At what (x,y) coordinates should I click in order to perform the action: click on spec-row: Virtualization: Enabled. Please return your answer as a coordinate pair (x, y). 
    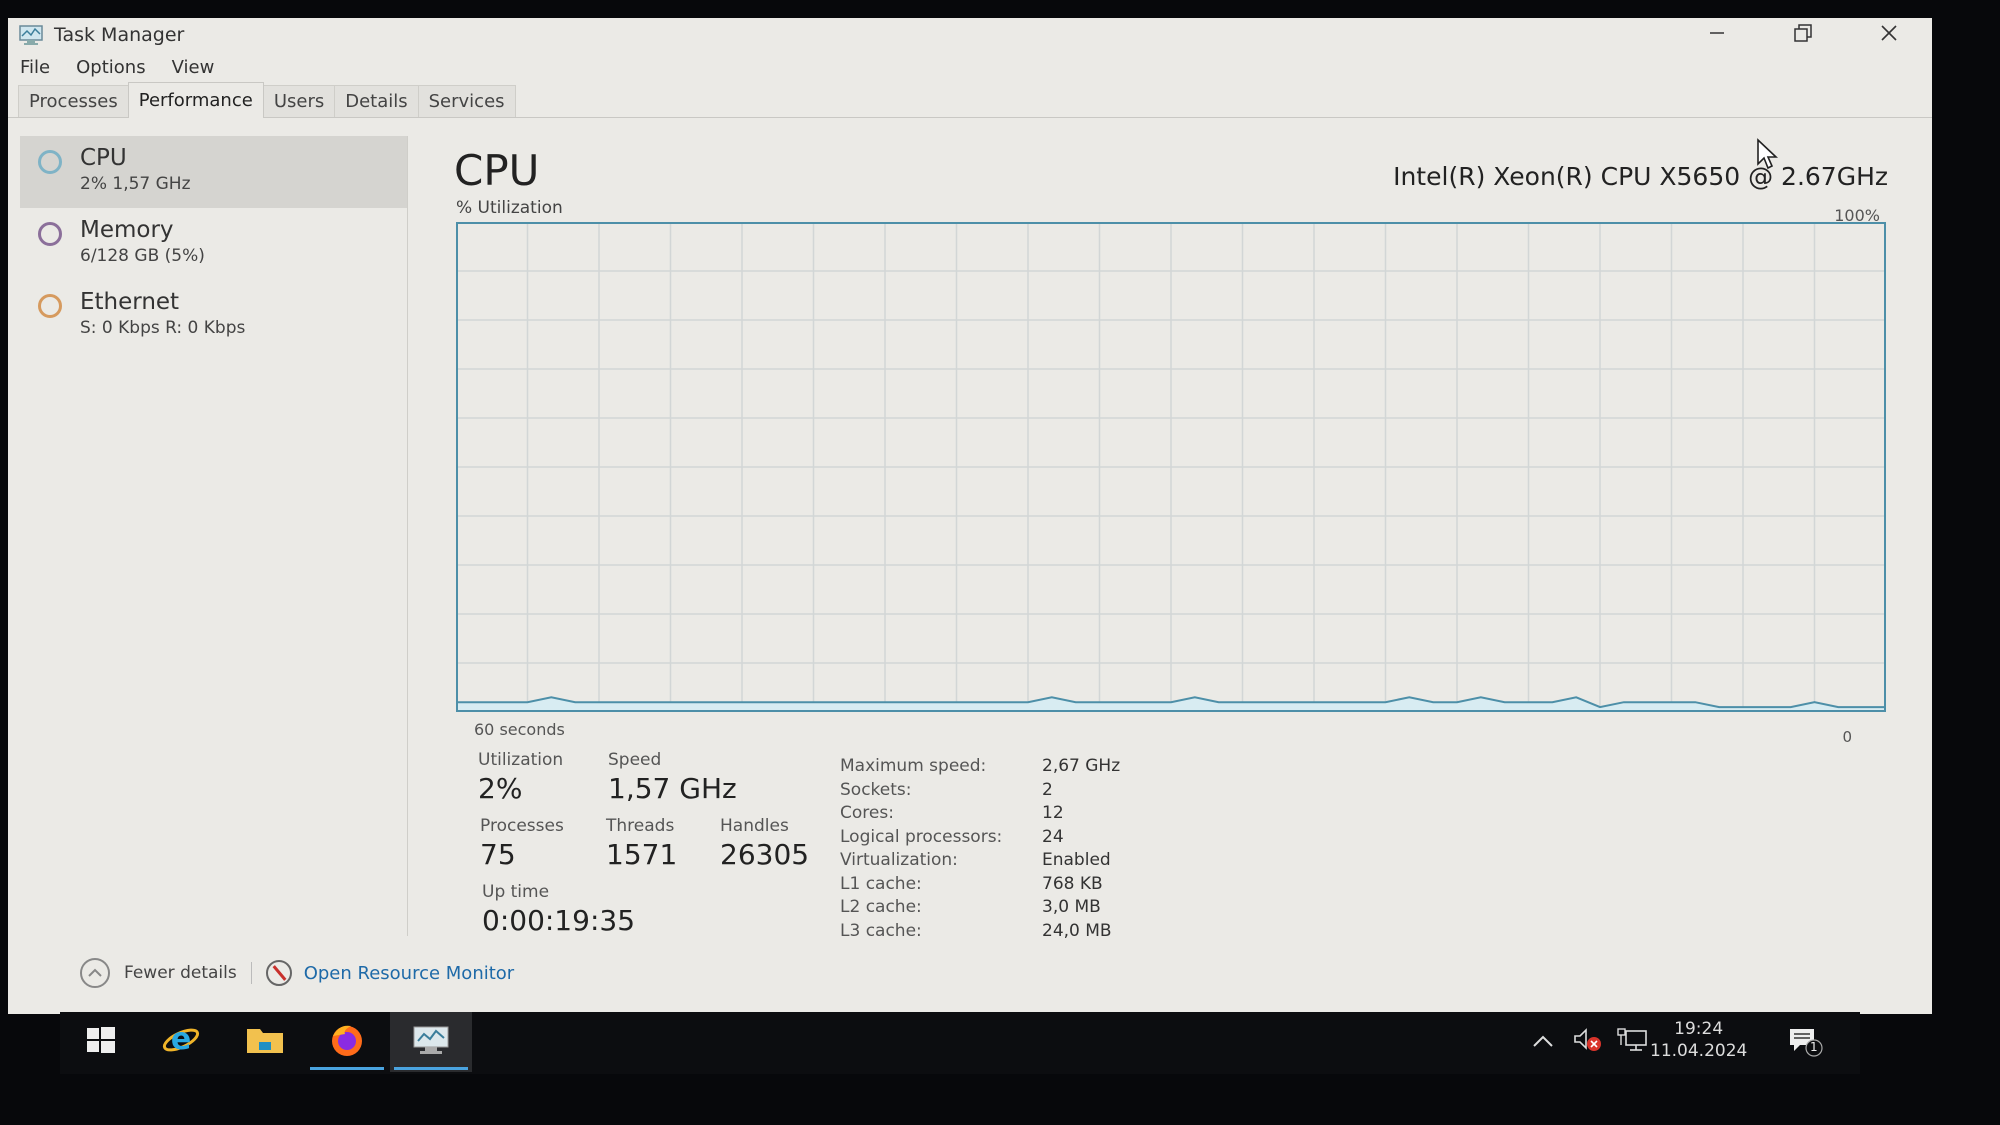
    Looking at the image, I should click on (980, 862).